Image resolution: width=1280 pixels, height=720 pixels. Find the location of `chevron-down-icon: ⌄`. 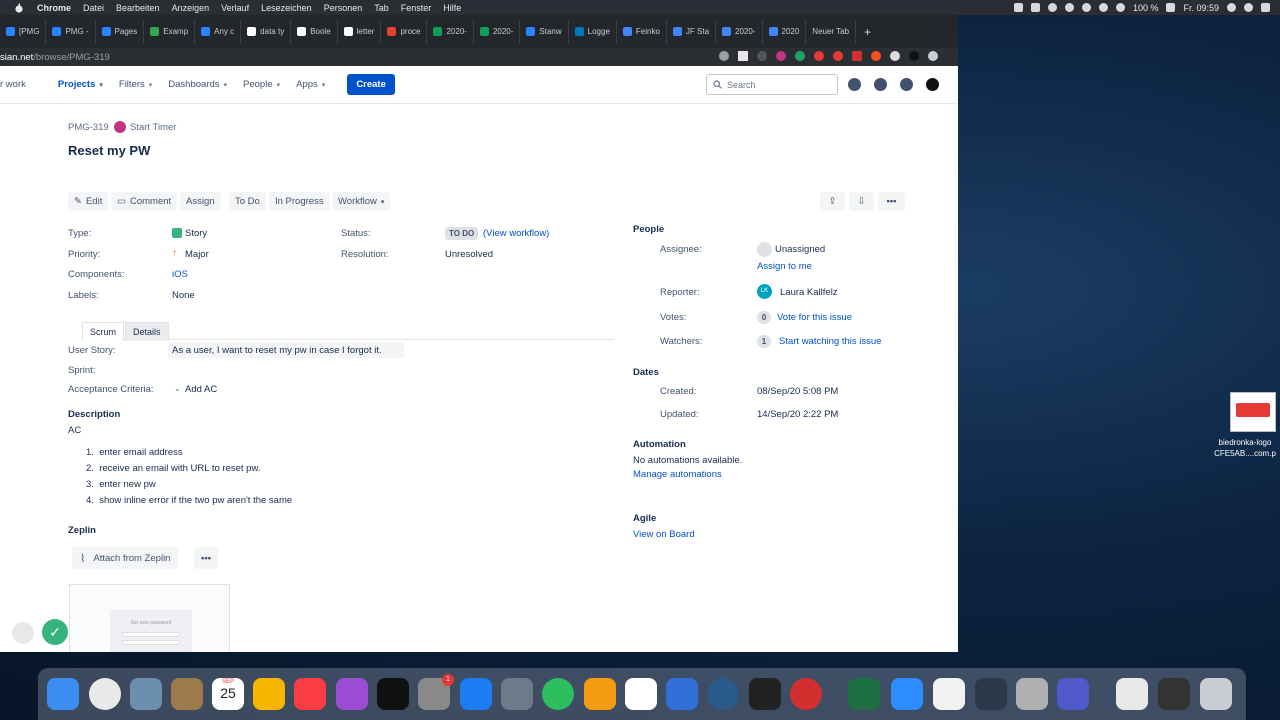

chevron-down-icon: ⌄ is located at coordinates (177, 388).